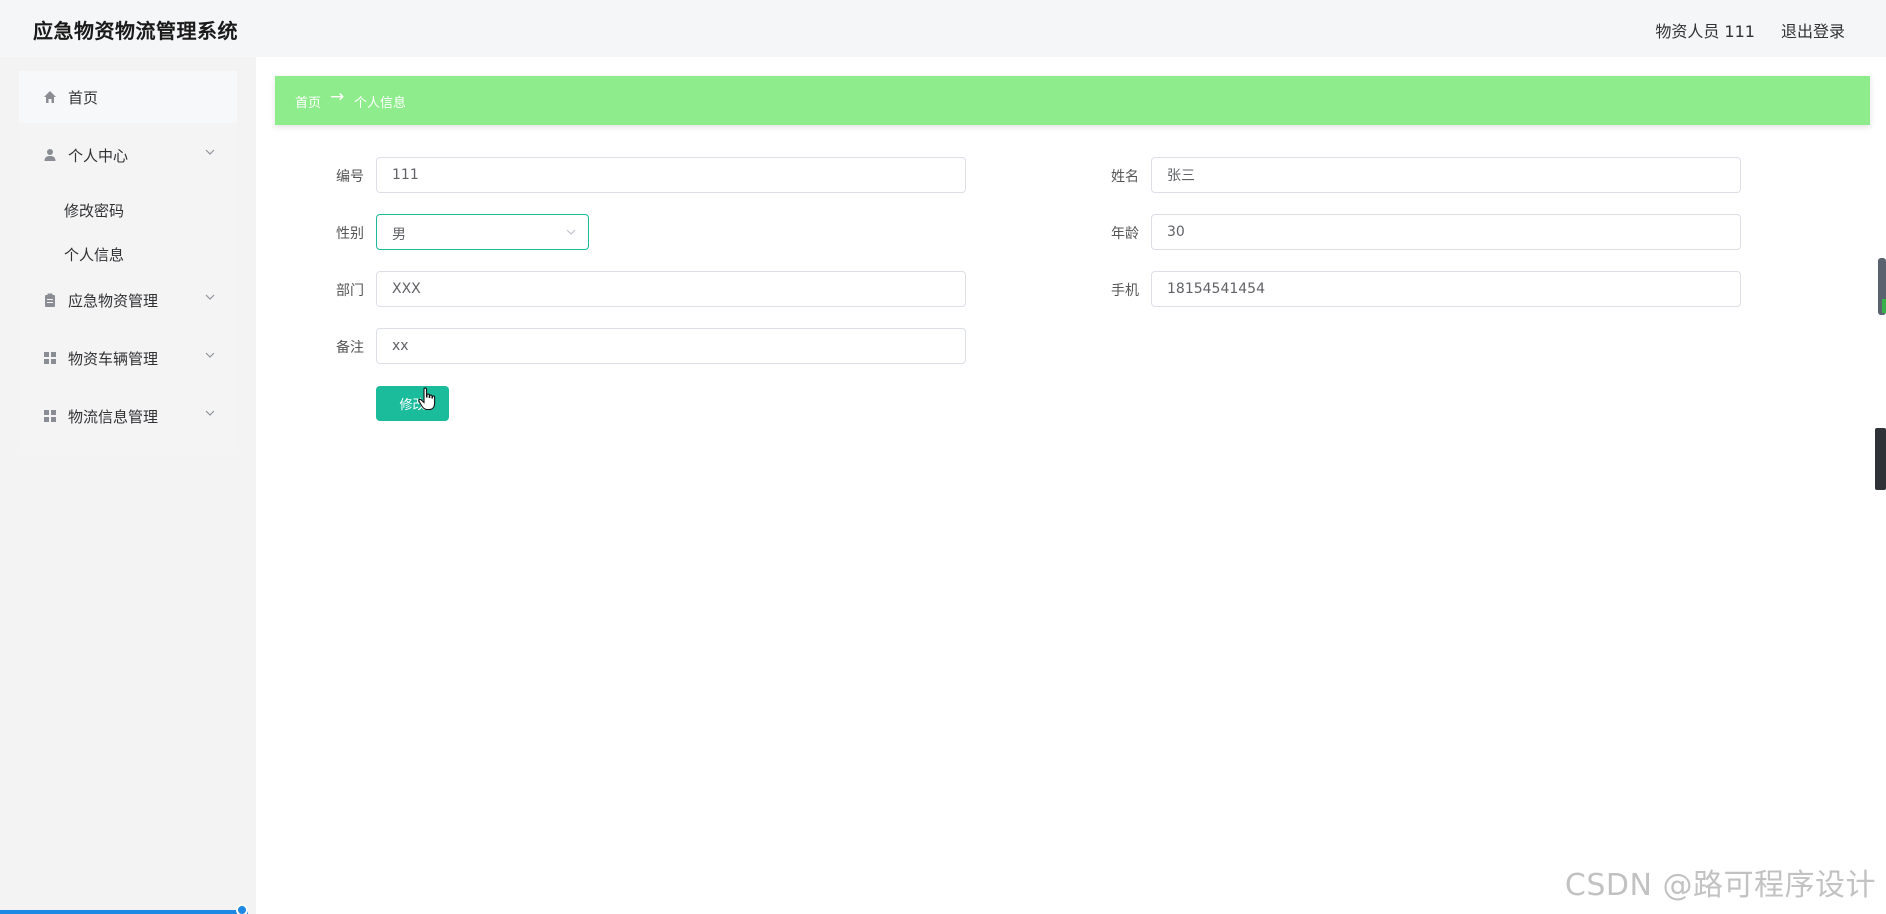 This screenshot has height=914, width=1886. Describe the element at coordinates (50, 155) in the screenshot. I see `user-icon` at that location.